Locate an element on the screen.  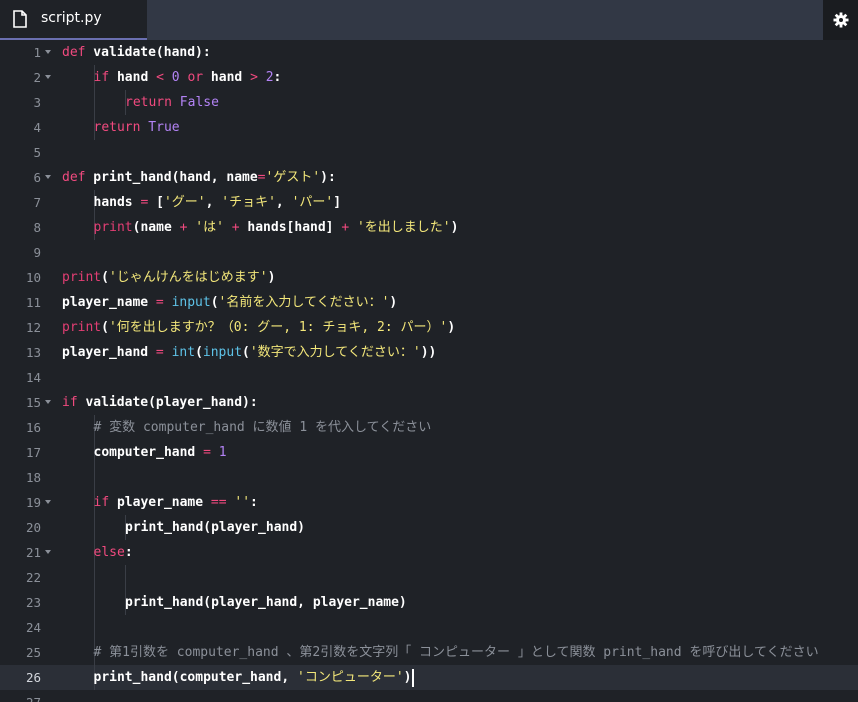
code-line: 21 else: is located at coordinates (429, 552).